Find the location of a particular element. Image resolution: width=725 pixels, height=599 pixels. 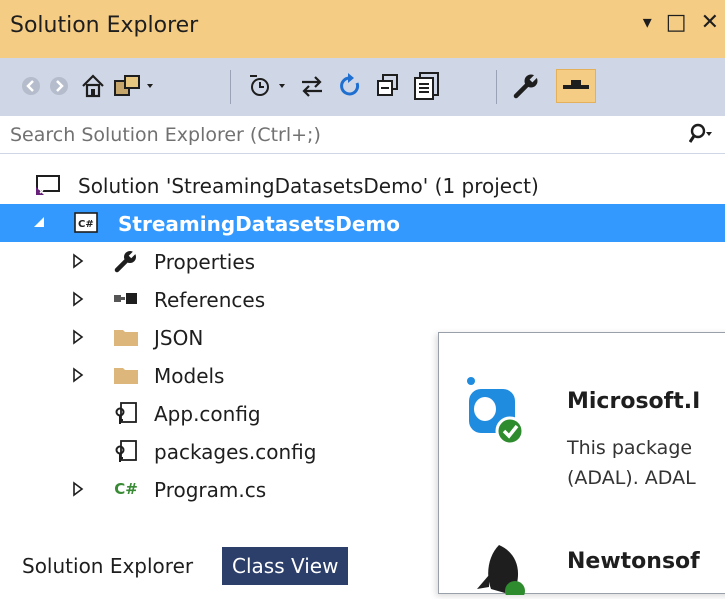

search-options is located at coordinates (700, 136).